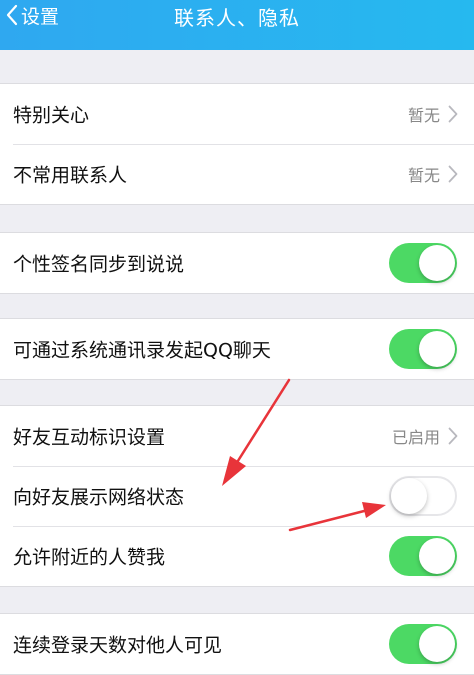 This screenshot has height=675, width=474. I want to click on row-label: 允许附近的人赞我, so click(89, 557).